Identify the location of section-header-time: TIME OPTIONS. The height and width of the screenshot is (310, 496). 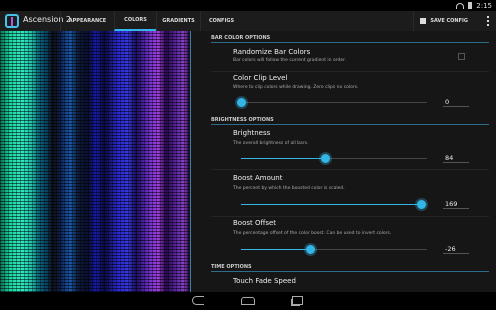
(350, 267).